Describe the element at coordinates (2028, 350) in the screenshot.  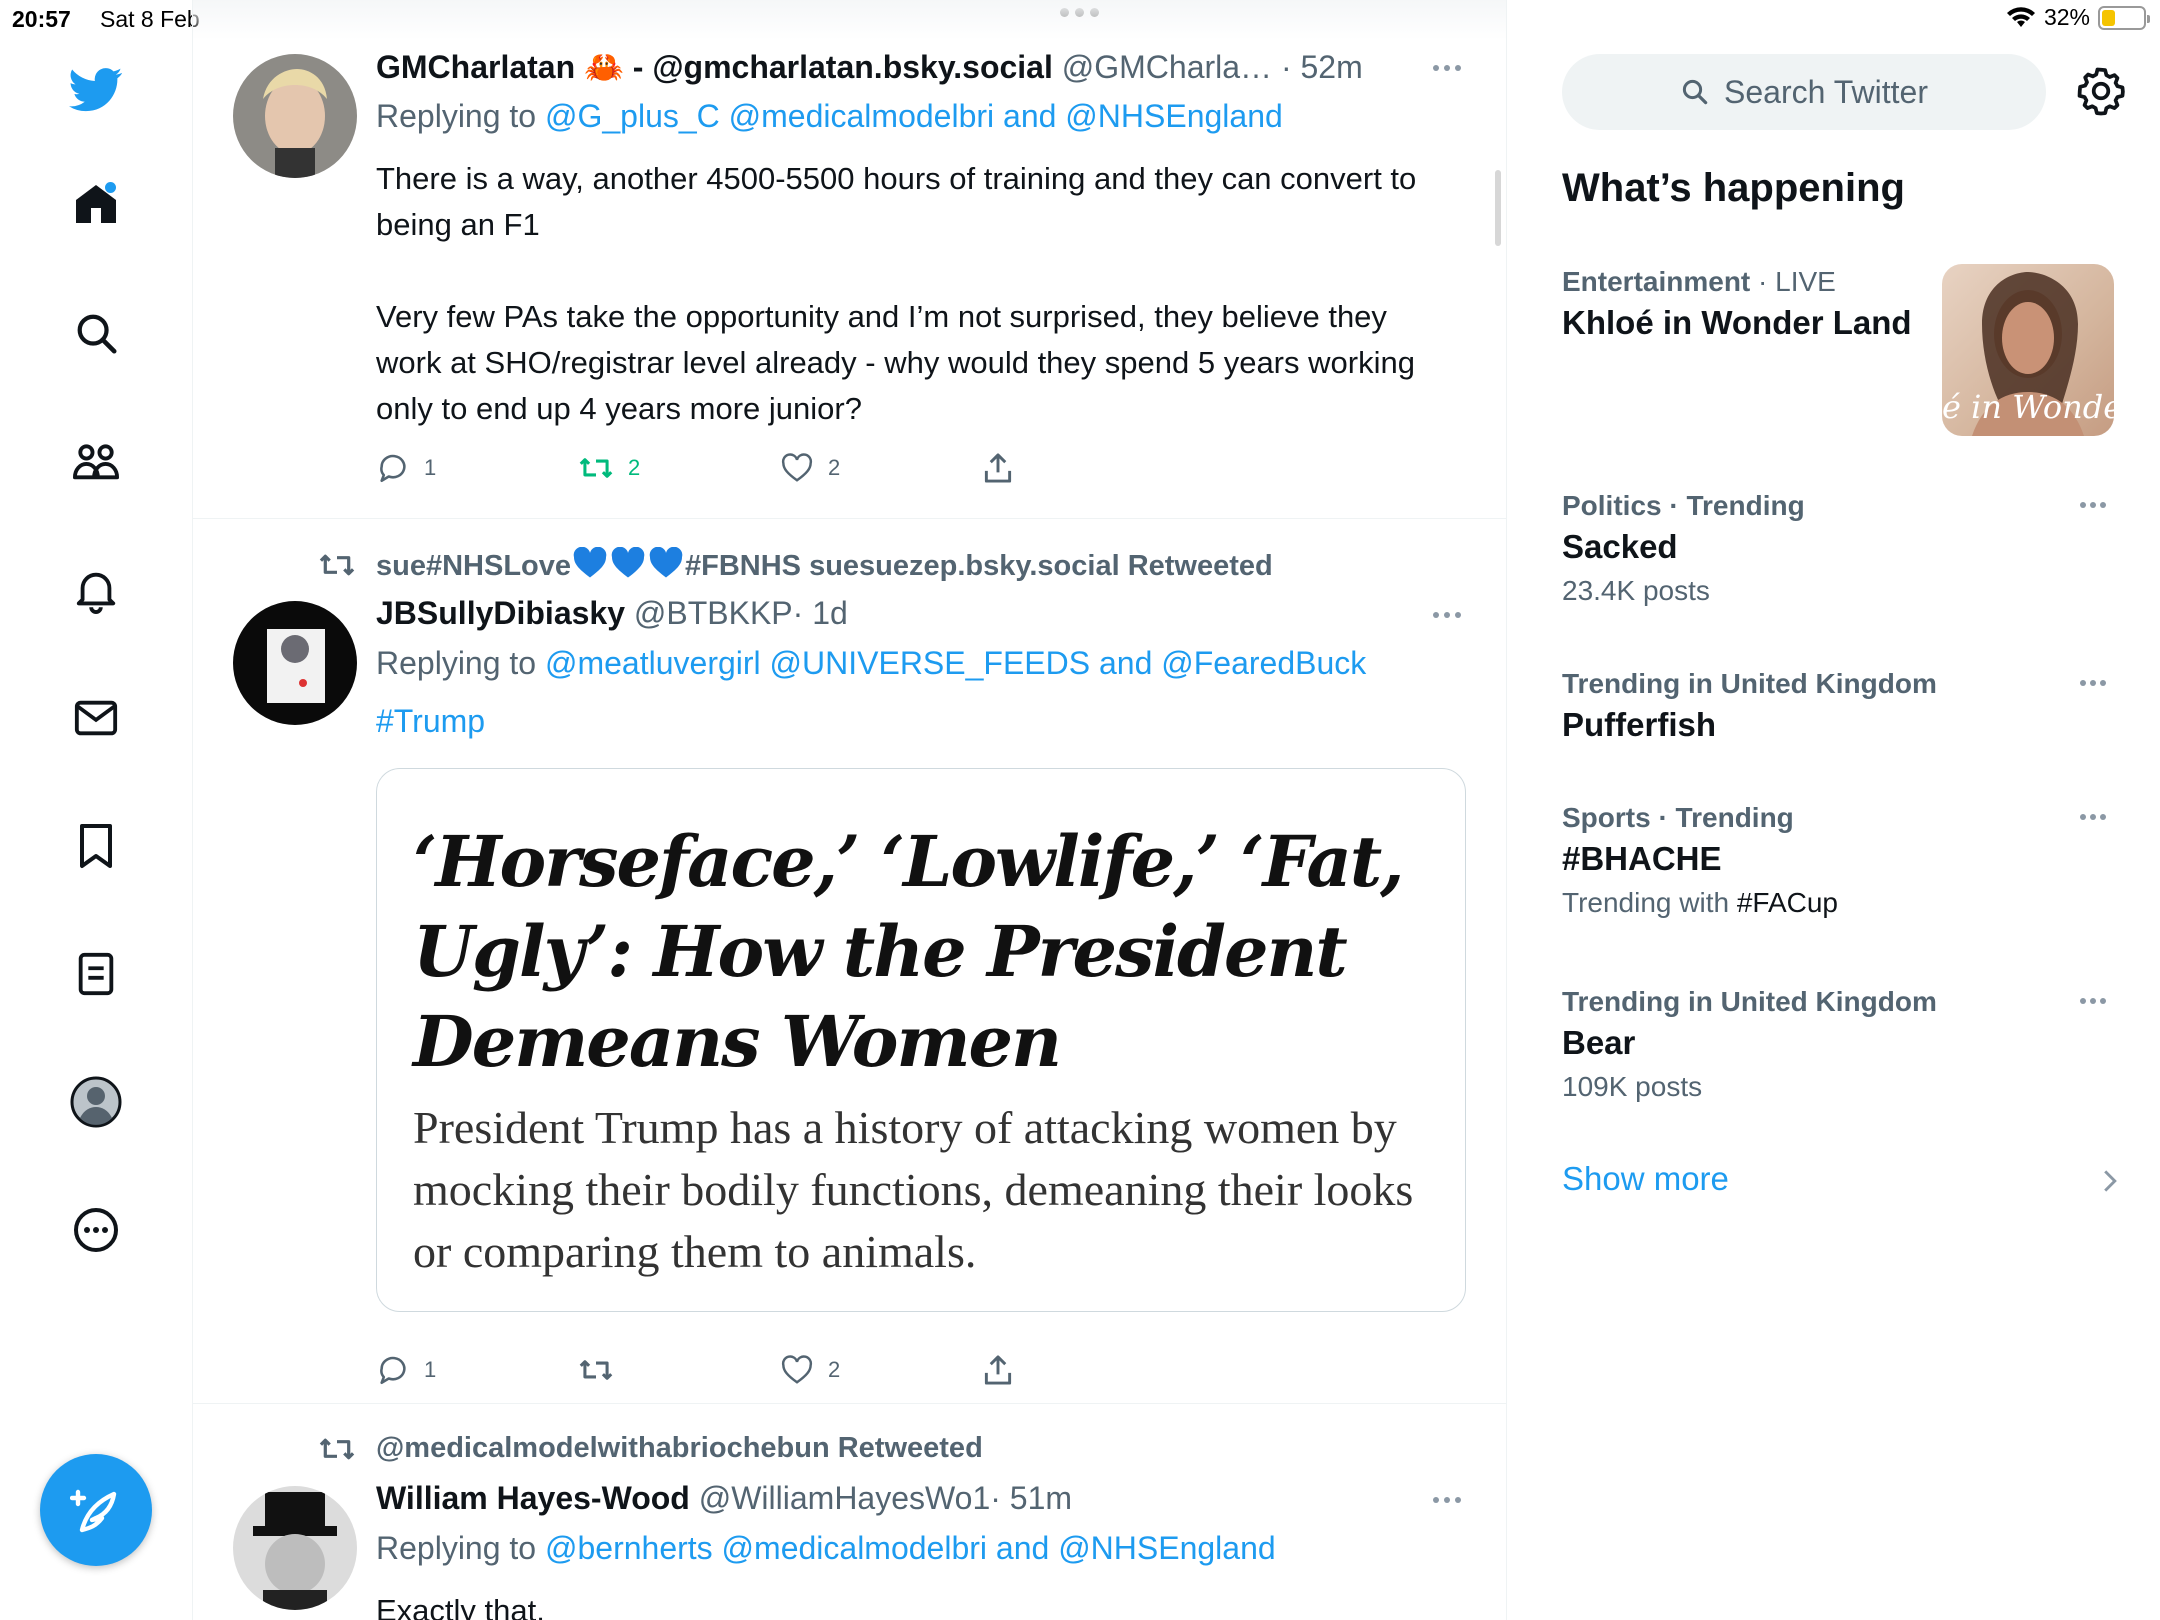
I see `trend-image: é in Wonder l` at that location.